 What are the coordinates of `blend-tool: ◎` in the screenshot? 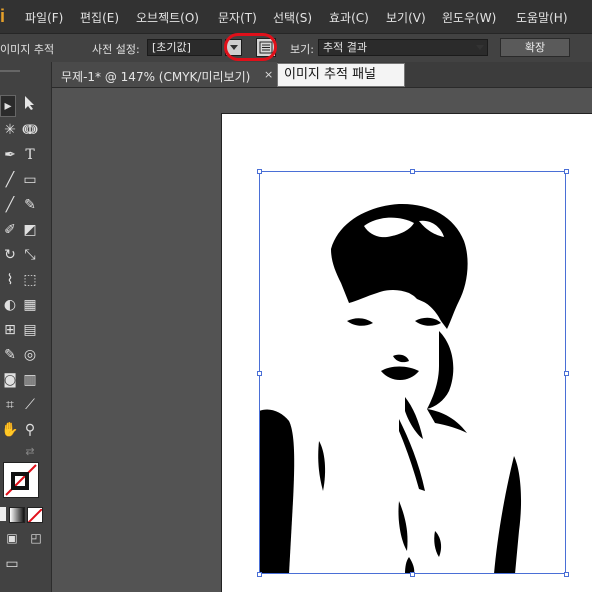 It's located at (30, 355).